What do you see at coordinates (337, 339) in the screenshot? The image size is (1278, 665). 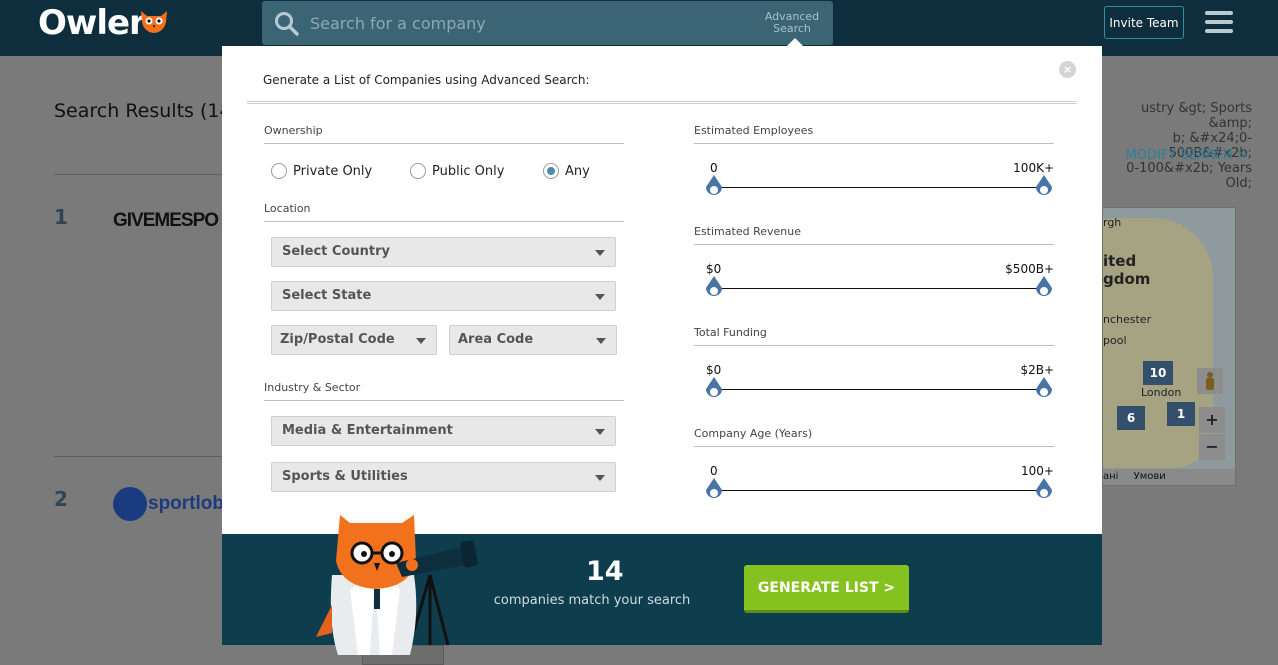 I see `select-value: Zip/Postal Code` at bounding box center [337, 339].